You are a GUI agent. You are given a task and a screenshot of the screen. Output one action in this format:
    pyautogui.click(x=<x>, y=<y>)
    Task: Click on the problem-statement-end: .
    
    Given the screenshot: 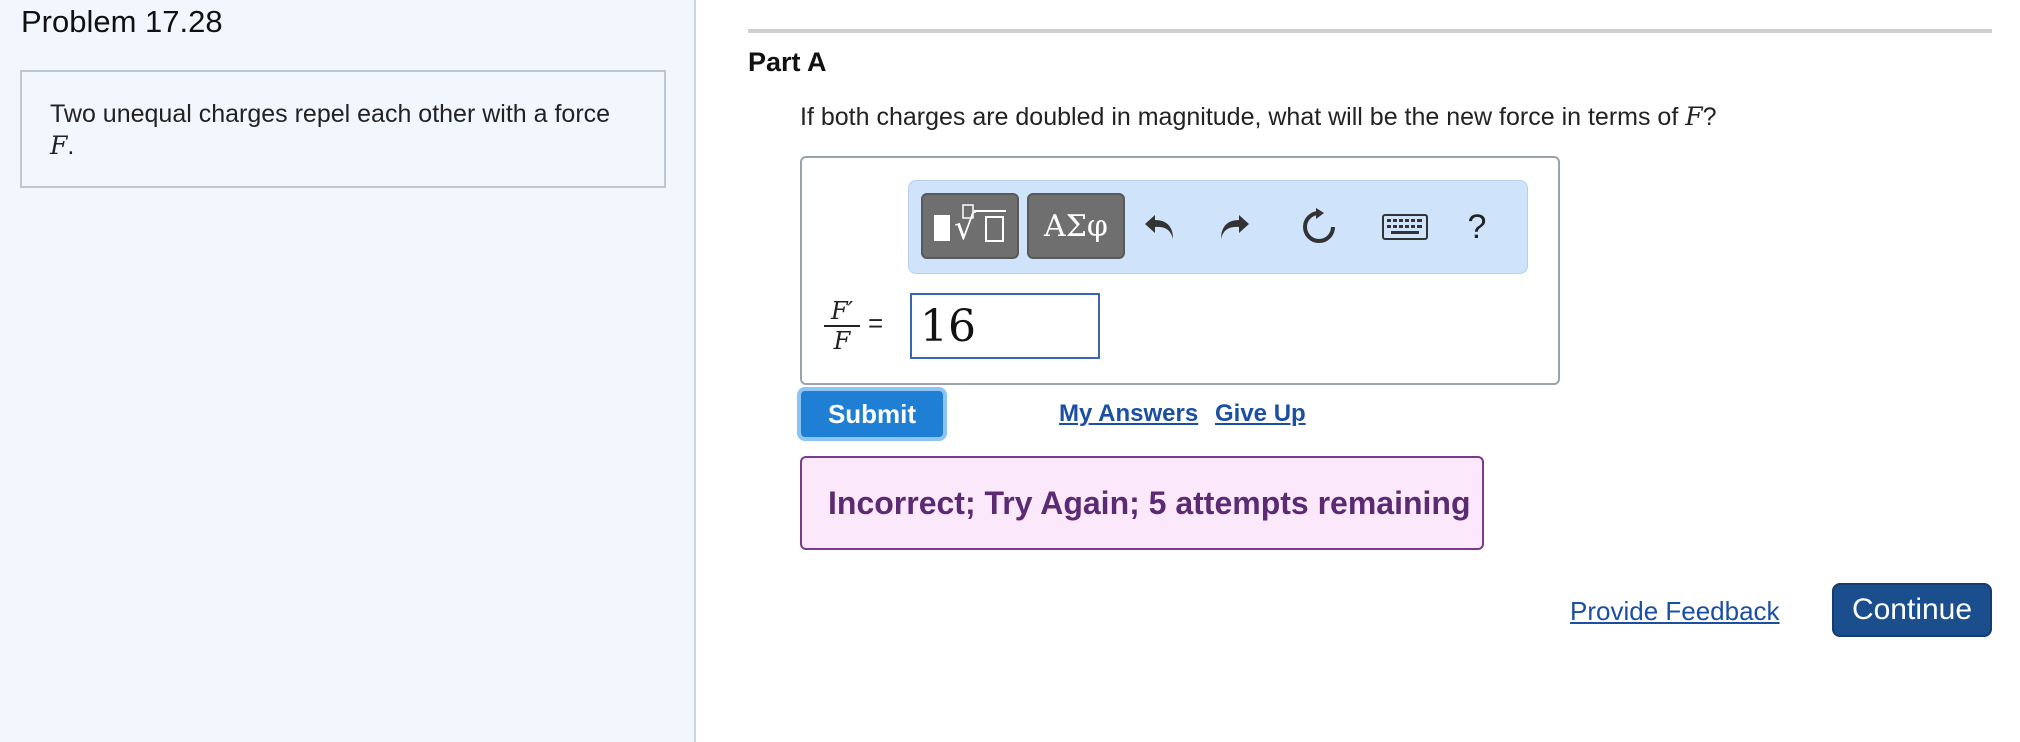 What is the action you would take?
    pyautogui.click(x=71, y=146)
    